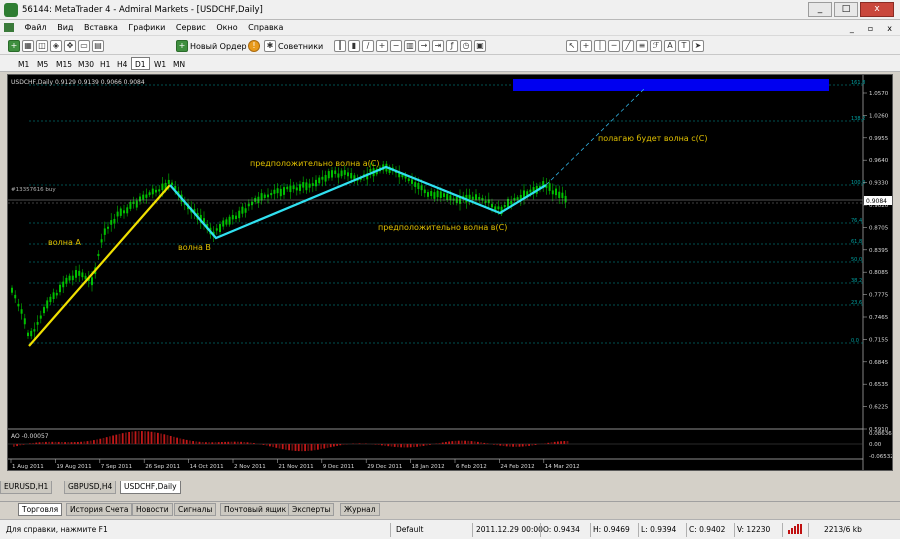 Image resolution: width=900 pixels, height=539 pixels. Describe the element at coordinates (628, 46) in the screenshot. I see `trend-line-icon: ╱` at that location.